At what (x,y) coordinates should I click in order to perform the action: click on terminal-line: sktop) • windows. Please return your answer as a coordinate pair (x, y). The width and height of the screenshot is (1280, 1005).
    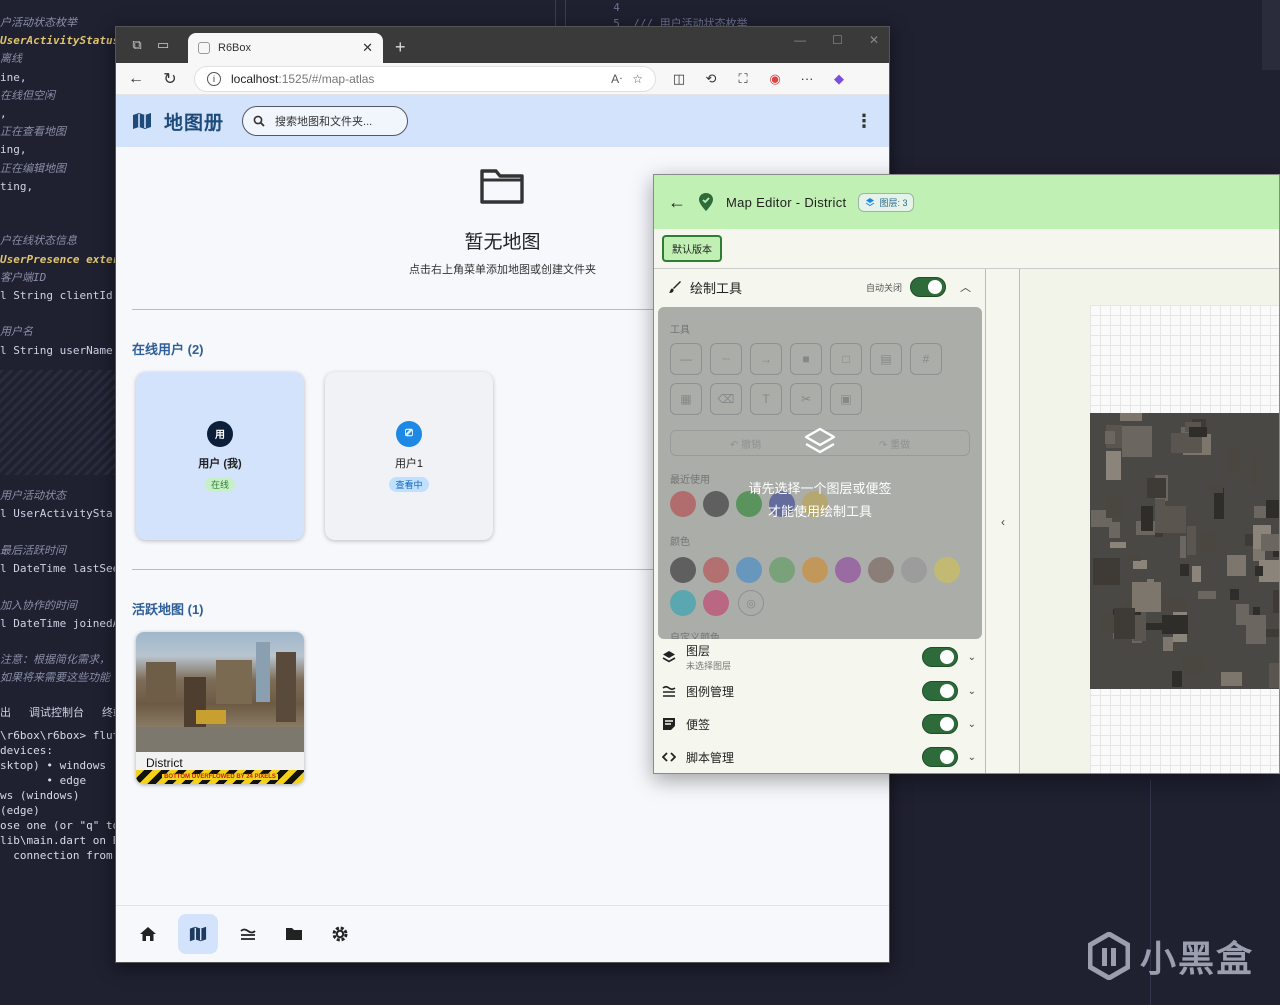
    Looking at the image, I should click on (53, 765).